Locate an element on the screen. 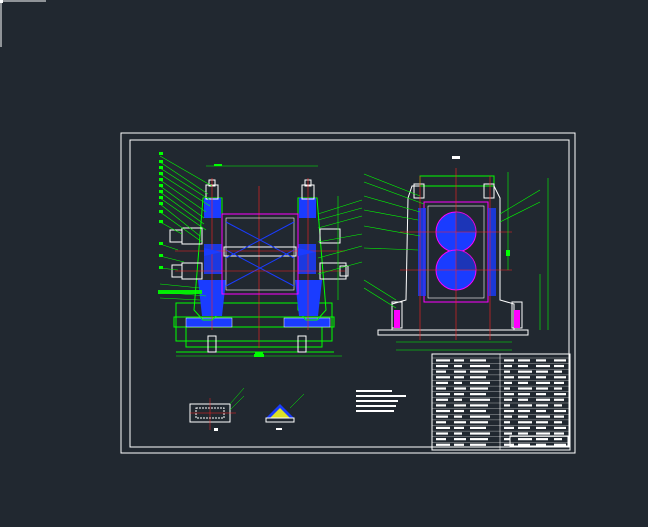  detail-section-a is located at coordinates (217, 409).